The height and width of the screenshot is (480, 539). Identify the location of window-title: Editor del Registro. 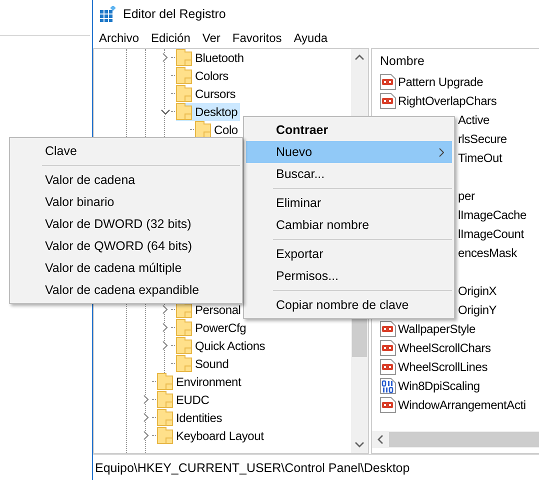
(174, 13).